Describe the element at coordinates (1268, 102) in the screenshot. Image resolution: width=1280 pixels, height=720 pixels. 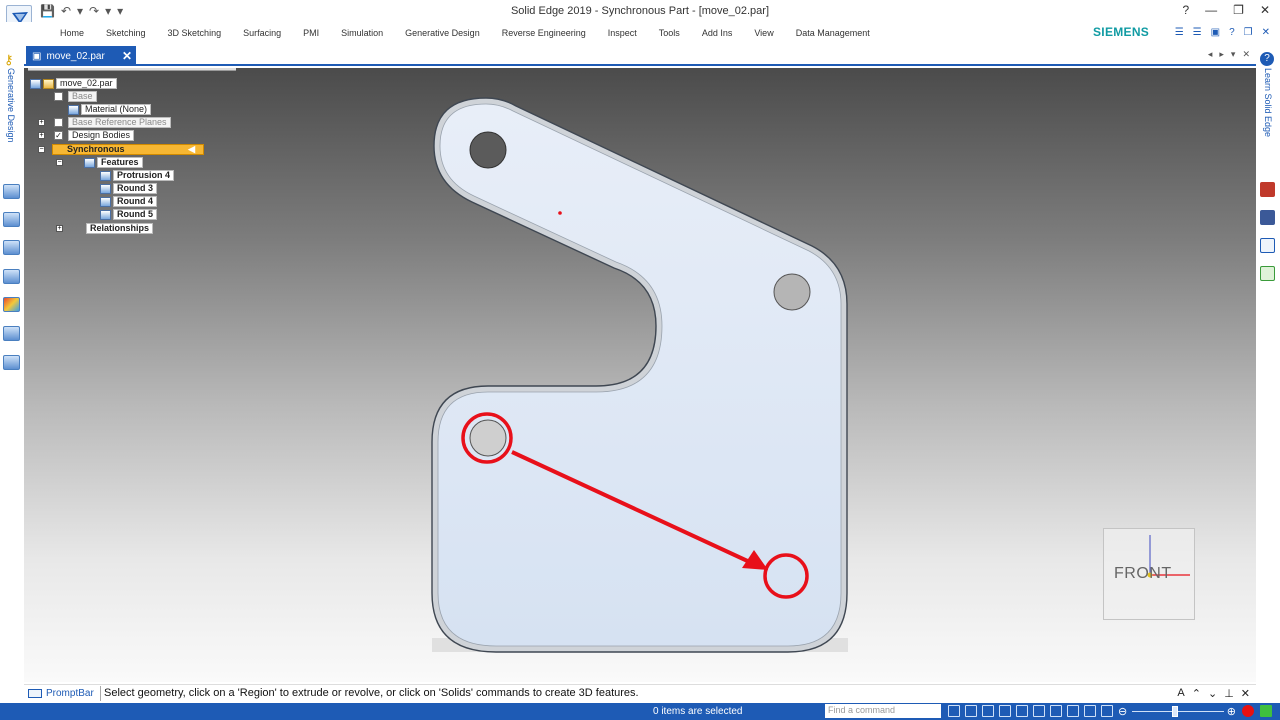
I see `learn-solid-edge-label: Learn Solid Edge` at that location.